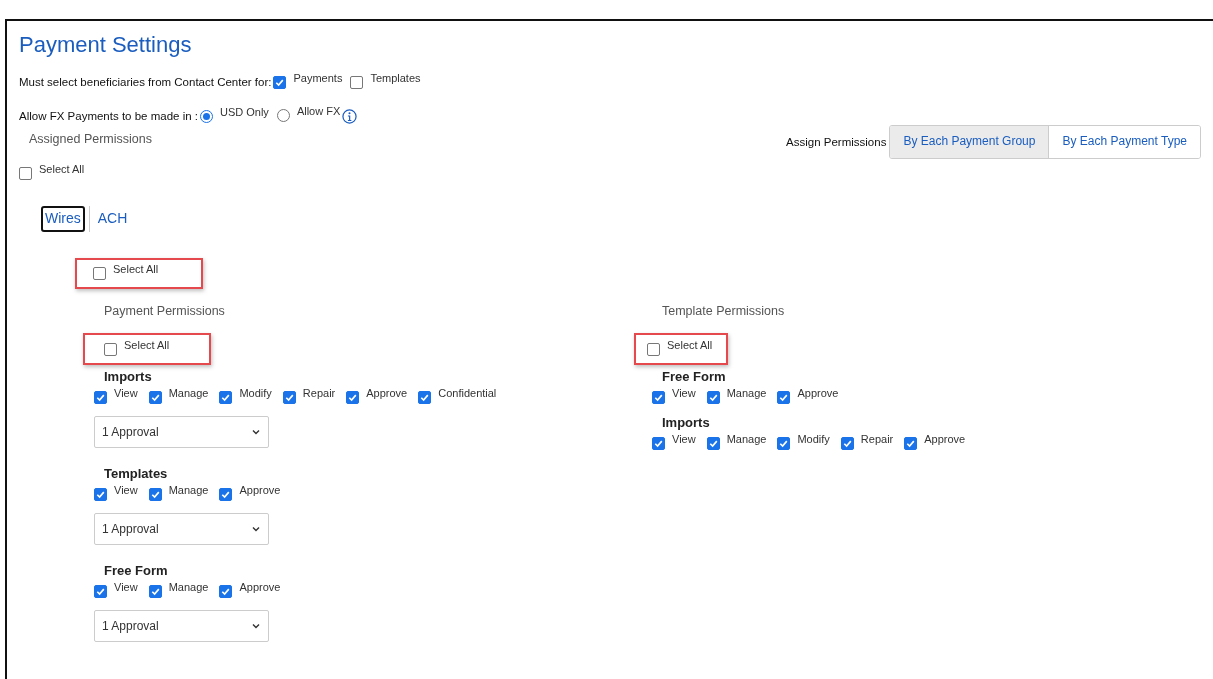 The height and width of the screenshot is (679, 1213). What do you see at coordinates (63, 219) in the screenshot?
I see `tab: Wires` at bounding box center [63, 219].